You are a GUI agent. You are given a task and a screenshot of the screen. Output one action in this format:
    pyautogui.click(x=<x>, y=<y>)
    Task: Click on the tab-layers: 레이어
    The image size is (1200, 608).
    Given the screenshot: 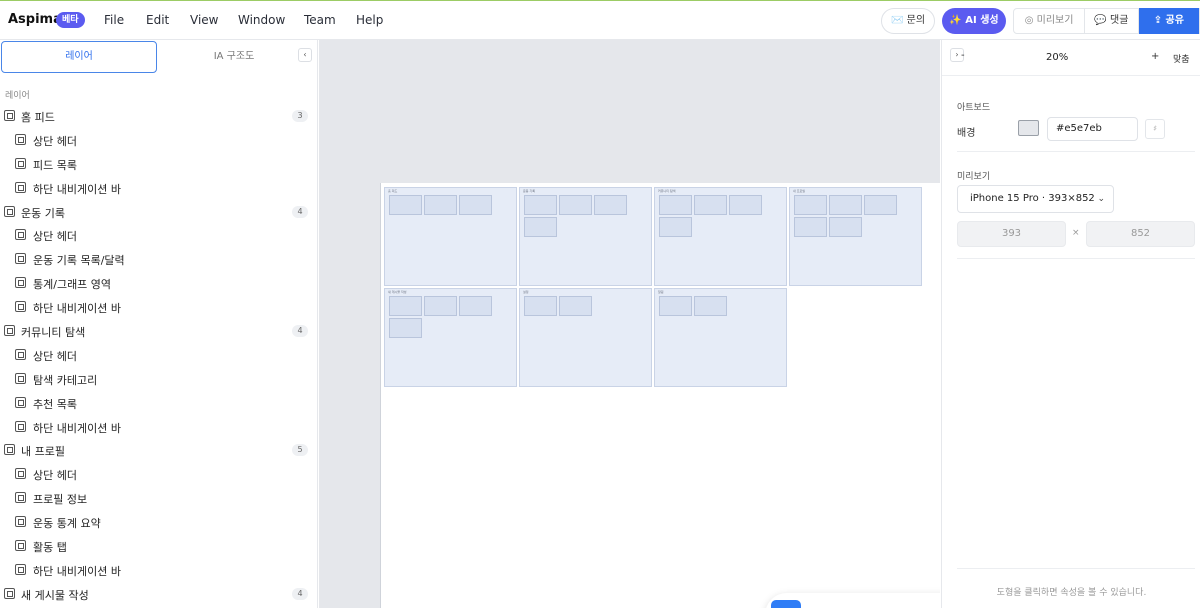 What is the action you would take?
    pyautogui.click(x=79, y=57)
    